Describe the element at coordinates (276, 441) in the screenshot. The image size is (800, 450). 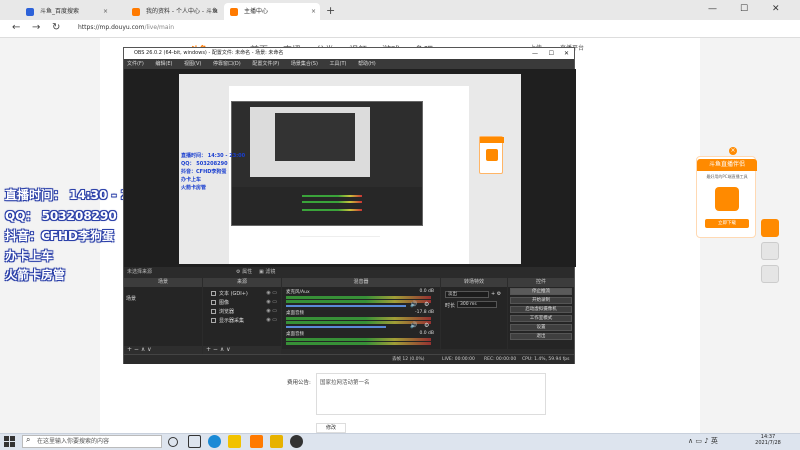
I see `app-g-icon` at that location.